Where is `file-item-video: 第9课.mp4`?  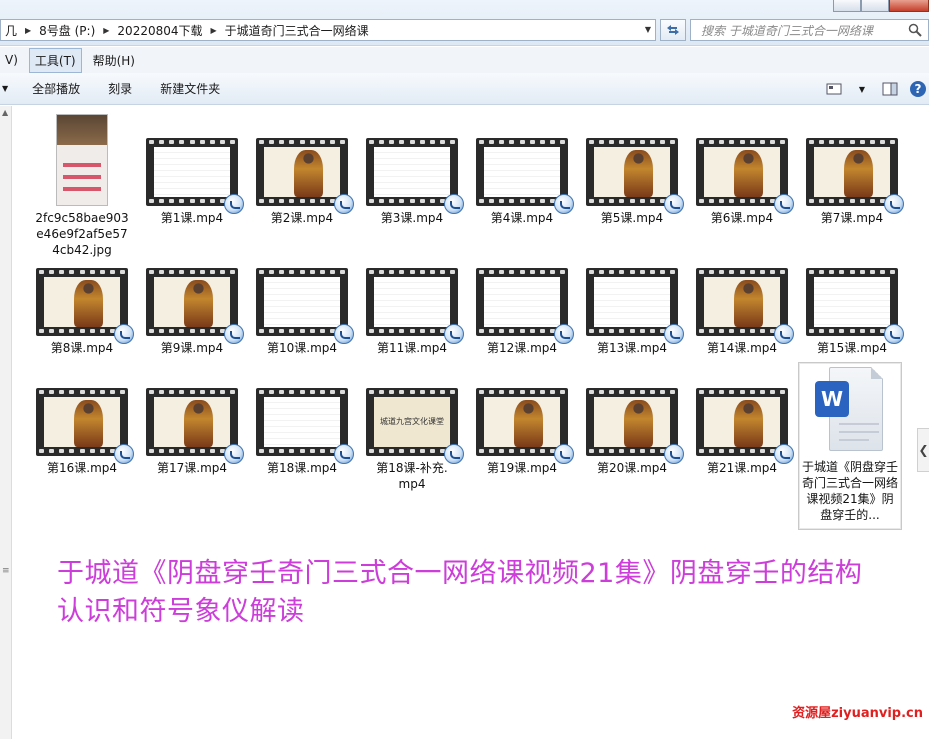 file-item-video: 第9课.mp4 is located at coordinates (192, 312).